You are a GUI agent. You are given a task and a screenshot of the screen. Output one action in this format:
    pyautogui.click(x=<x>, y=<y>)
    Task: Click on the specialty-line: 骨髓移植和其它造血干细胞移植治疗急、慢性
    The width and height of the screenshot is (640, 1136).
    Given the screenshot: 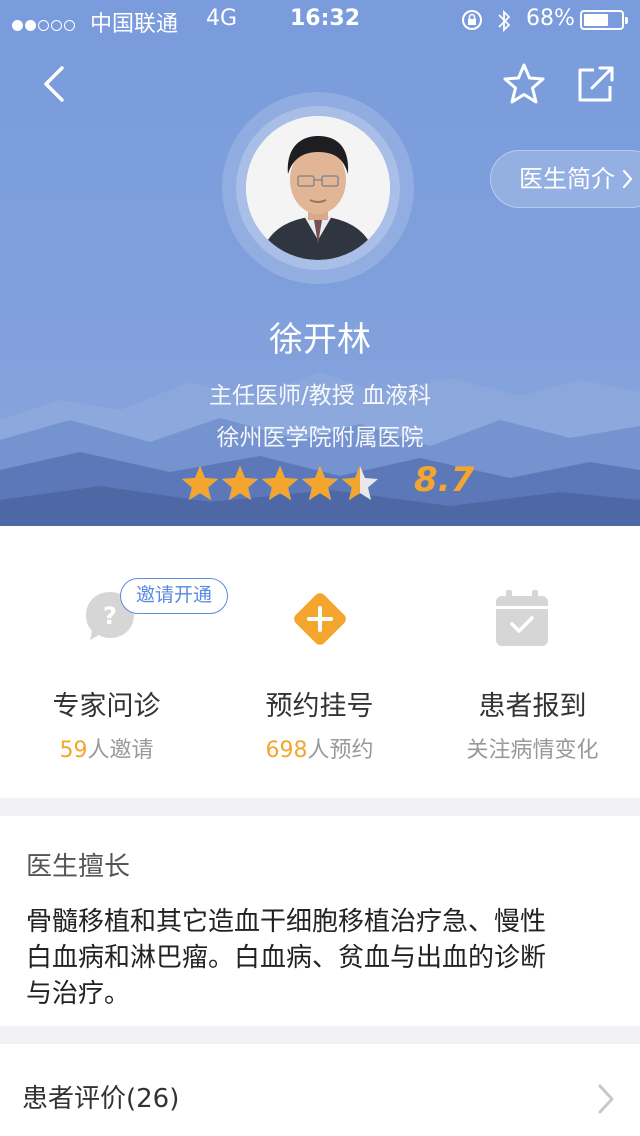 What is the action you would take?
    pyautogui.click(x=286, y=922)
    